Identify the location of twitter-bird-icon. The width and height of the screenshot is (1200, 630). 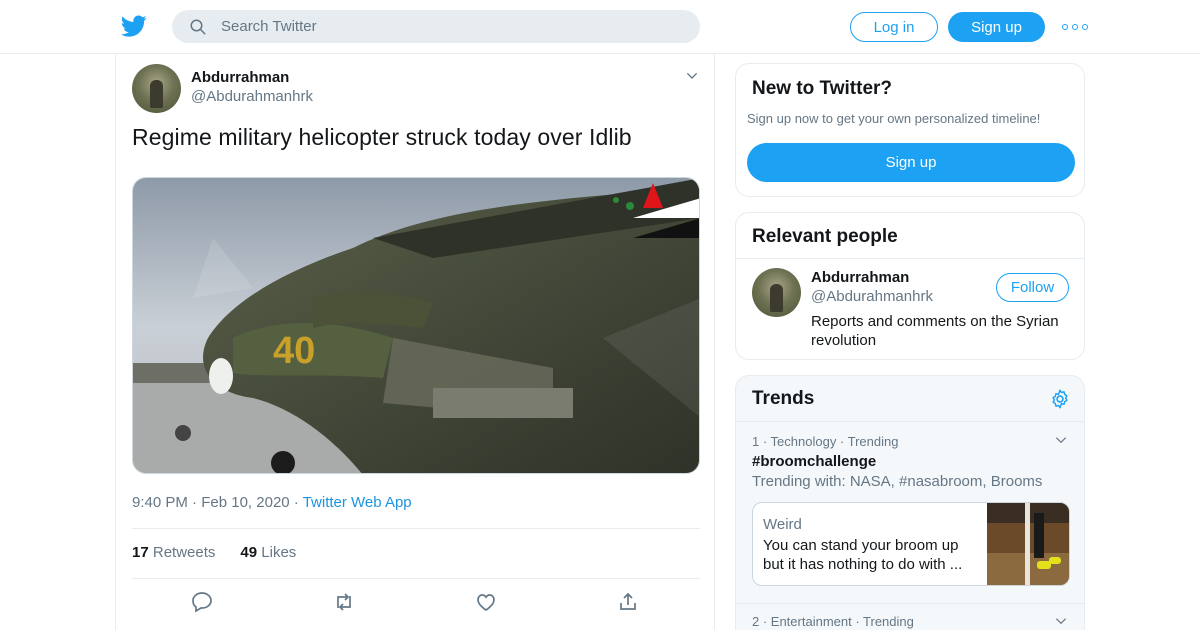
(134, 26).